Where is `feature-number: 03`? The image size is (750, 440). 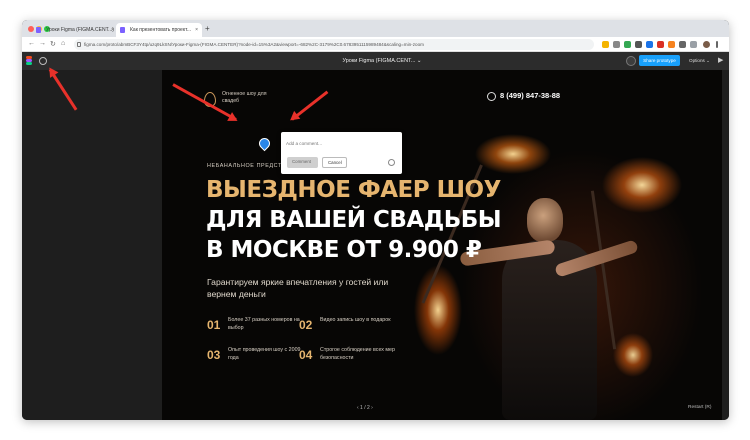 feature-number: 03 is located at coordinates (214, 355).